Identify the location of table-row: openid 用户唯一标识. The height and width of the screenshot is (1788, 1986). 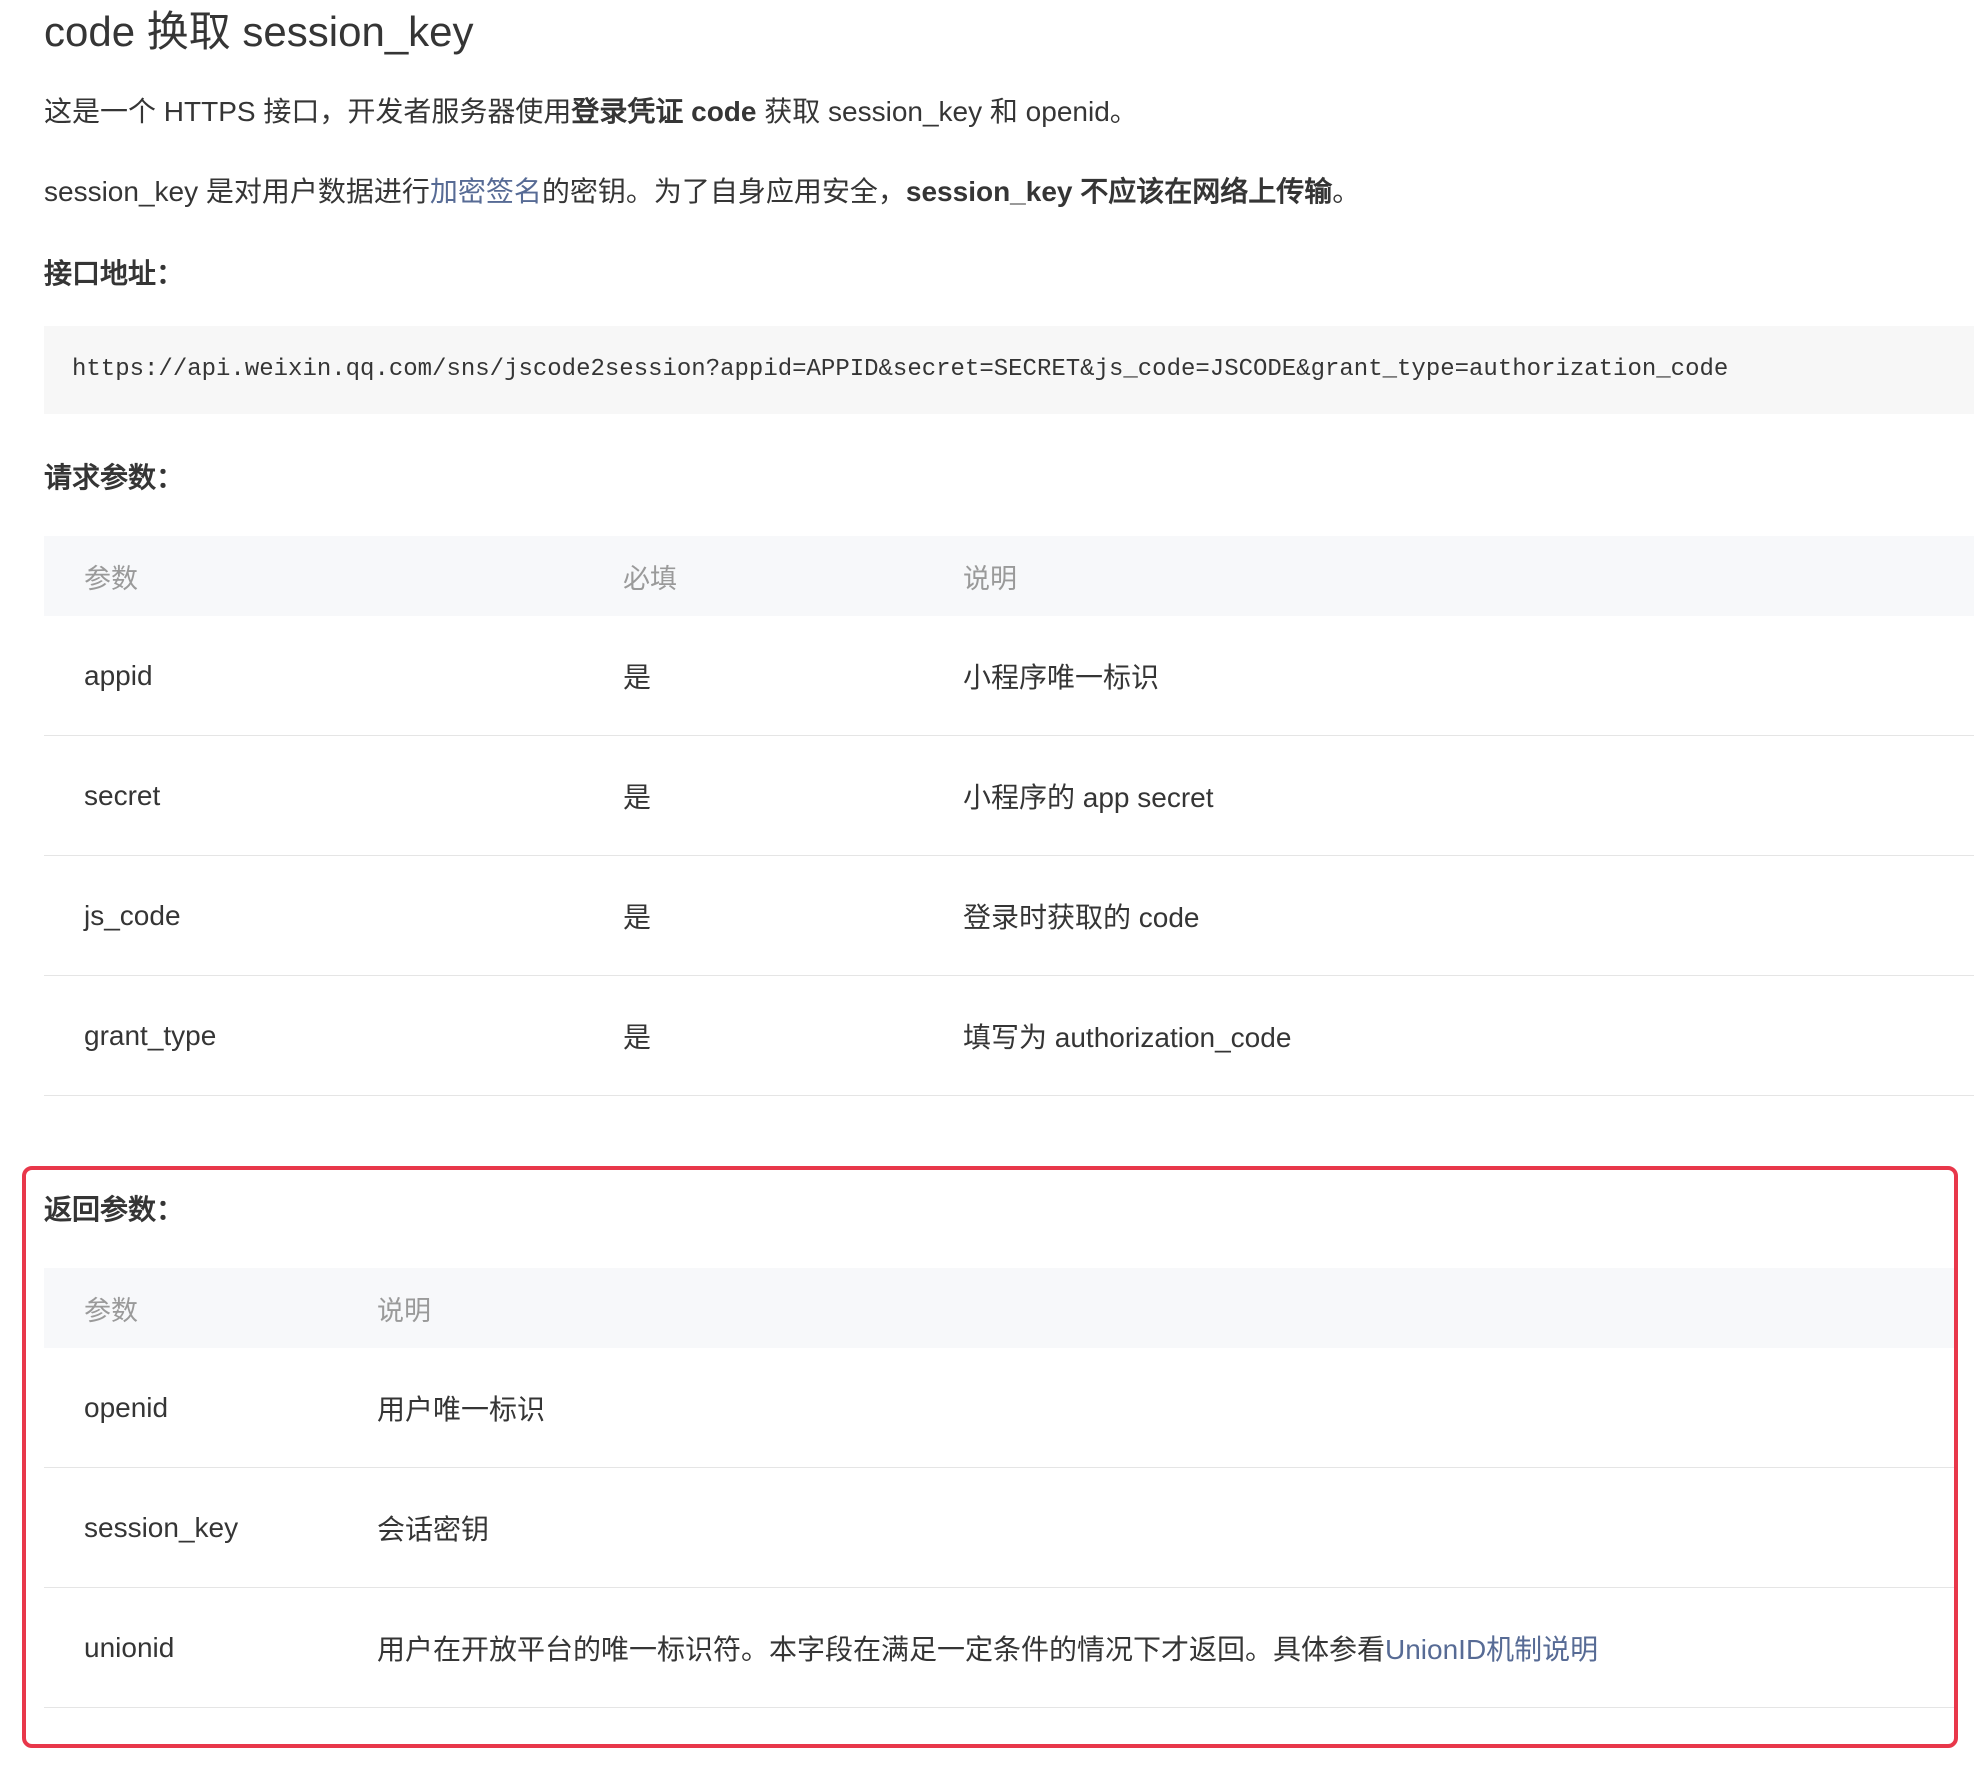
(1000, 1408).